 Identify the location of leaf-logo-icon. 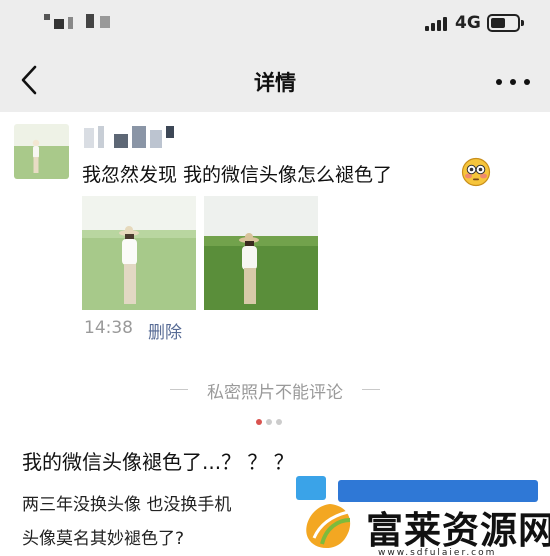
(328, 526).